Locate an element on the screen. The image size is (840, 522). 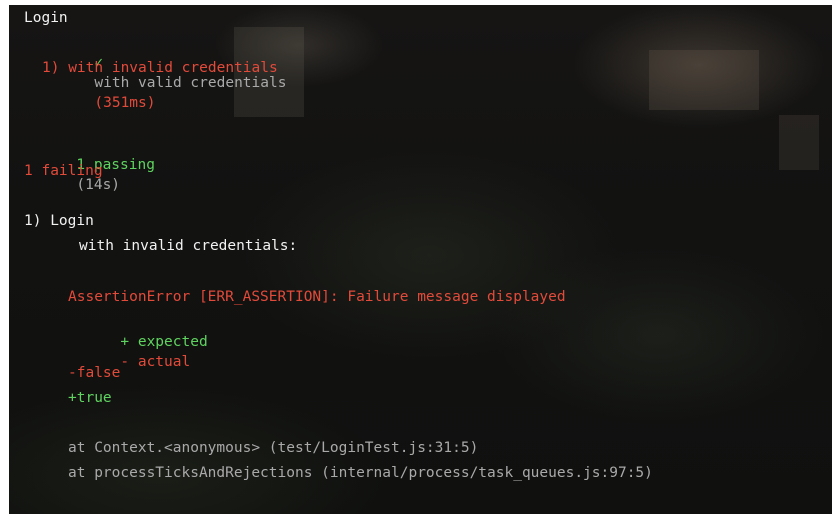
failure-heading: 1) Login is located at coordinates (59, 221).